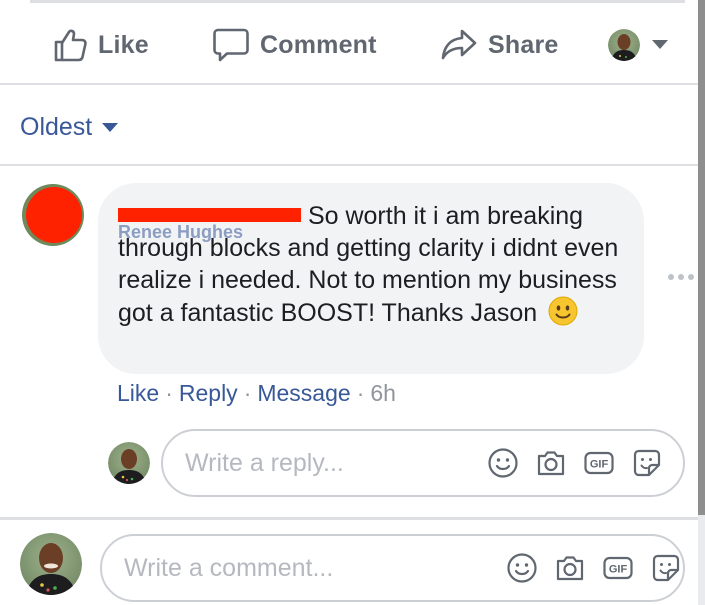 This screenshot has width=705, height=605. What do you see at coordinates (209, 223) in the screenshot?
I see `comment-author-link: Renee Hughes` at bounding box center [209, 223].